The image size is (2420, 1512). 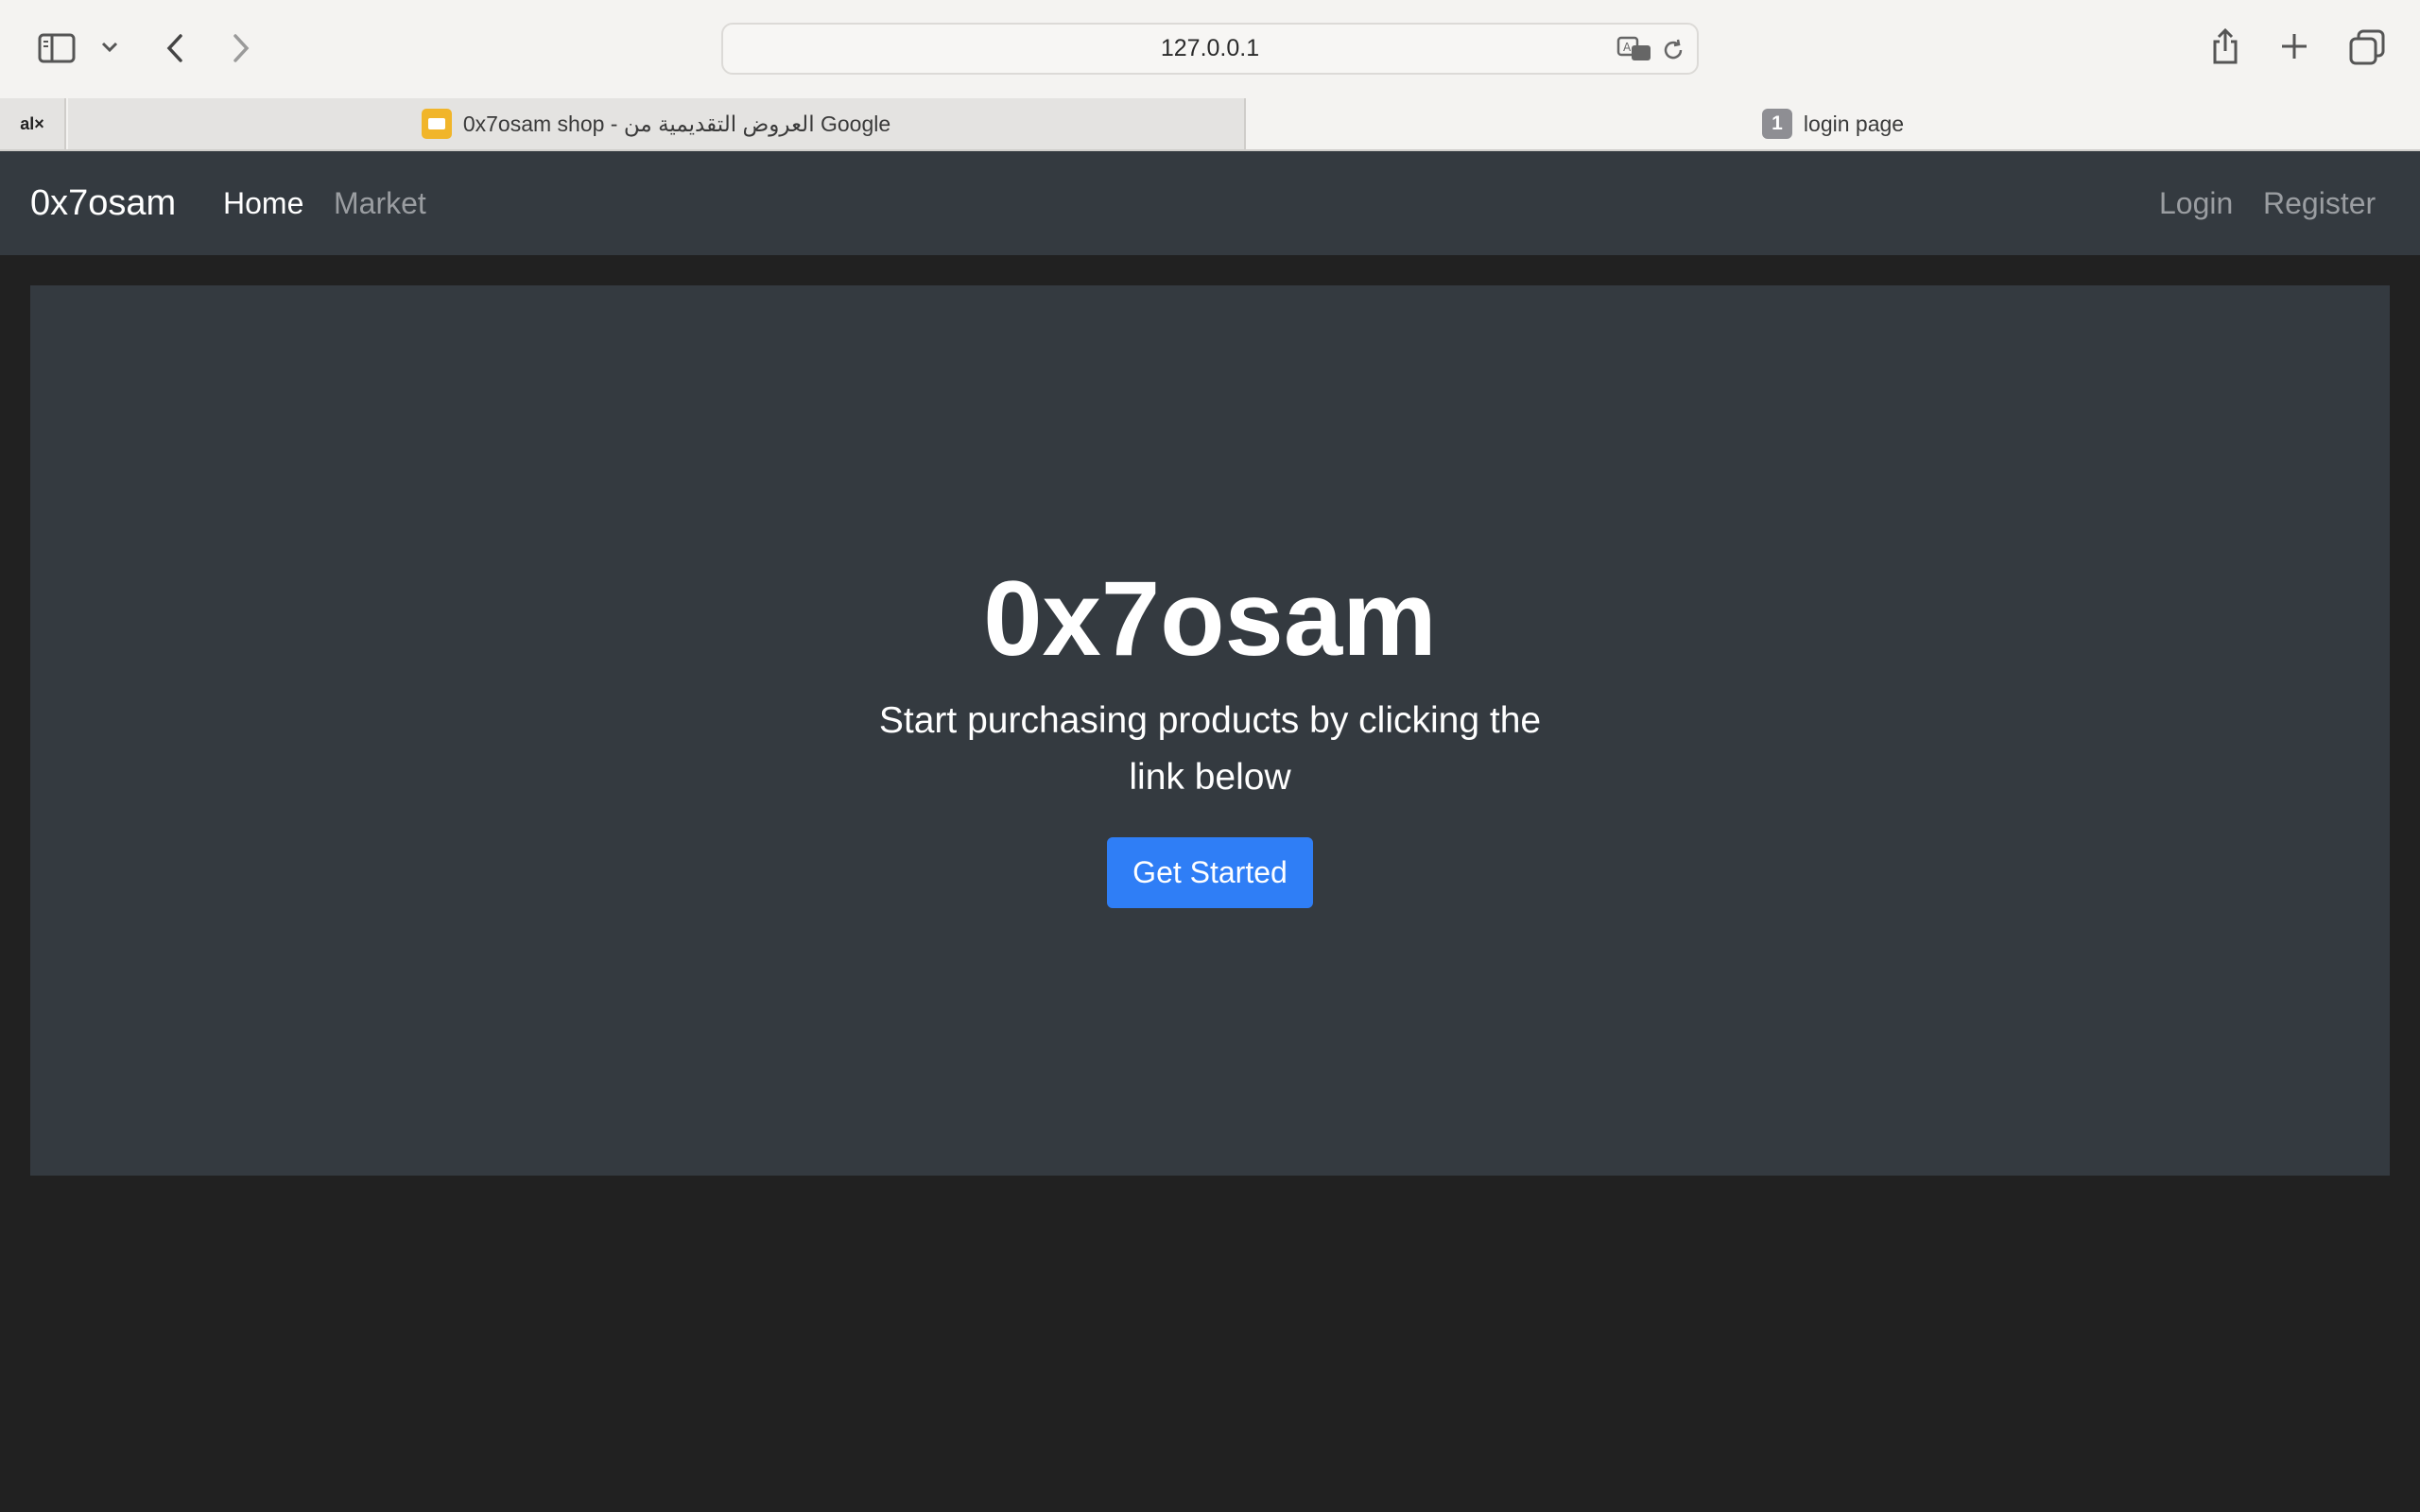 I want to click on url-text: 127.0.0.1, so click(x=1210, y=48).